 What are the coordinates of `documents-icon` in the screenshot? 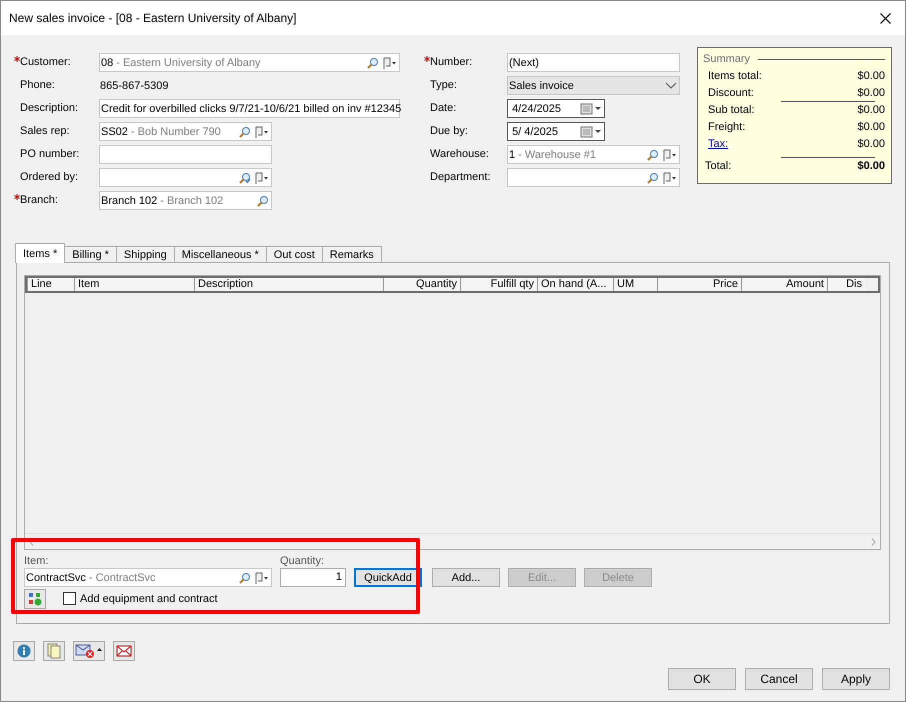 It's located at (54, 651).